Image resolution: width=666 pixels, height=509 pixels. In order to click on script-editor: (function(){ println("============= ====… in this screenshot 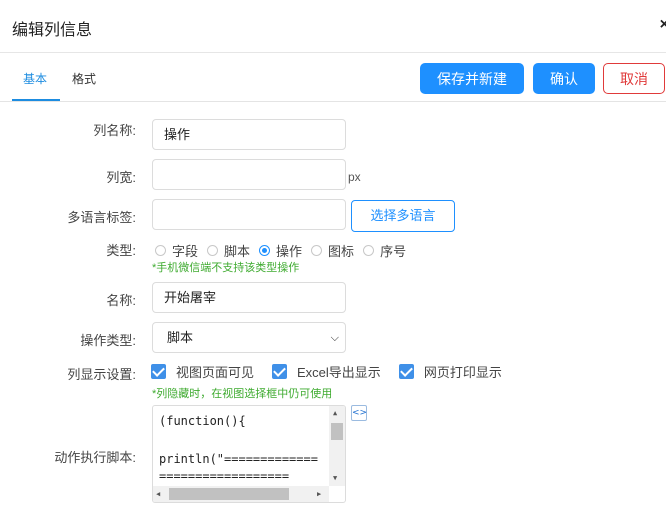, I will do `click(249, 454)`.